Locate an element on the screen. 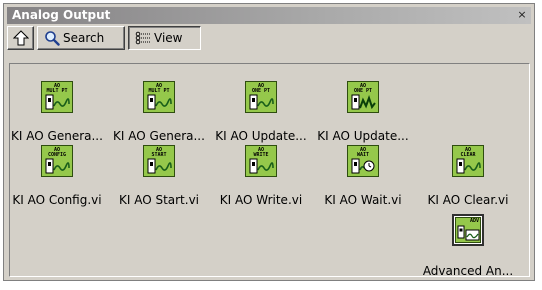  view-icon is located at coordinates (142, 38).